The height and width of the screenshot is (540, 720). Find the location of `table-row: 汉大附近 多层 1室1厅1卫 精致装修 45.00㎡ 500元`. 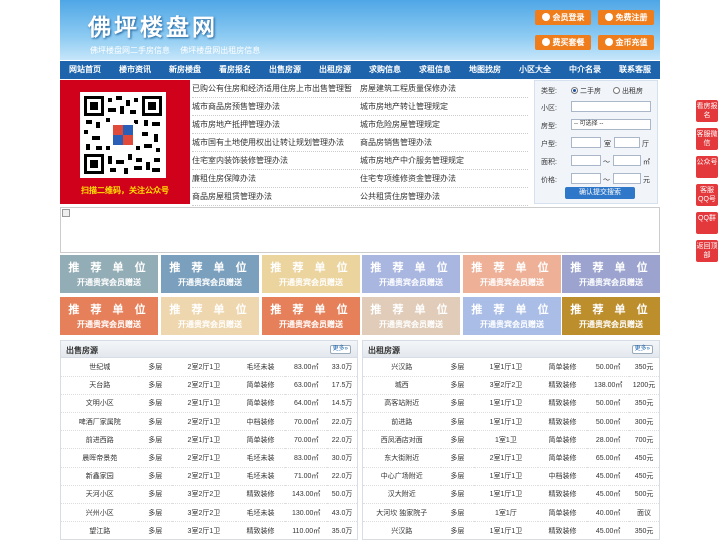

table-row: 汉大附近 多层 1室1厅1卫 精致装修 45.00㎡ 500元 is located at coordinates (511, 495).